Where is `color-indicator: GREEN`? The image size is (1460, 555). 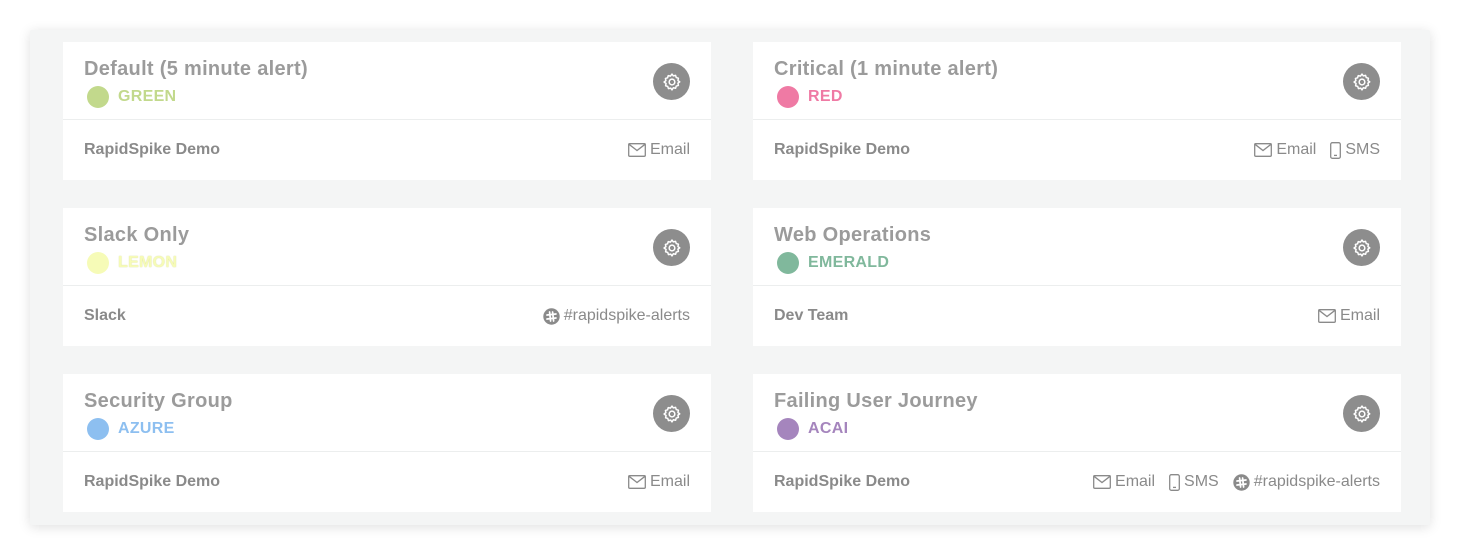 color-indicator: GREEN is located at coordinates (131, 97).